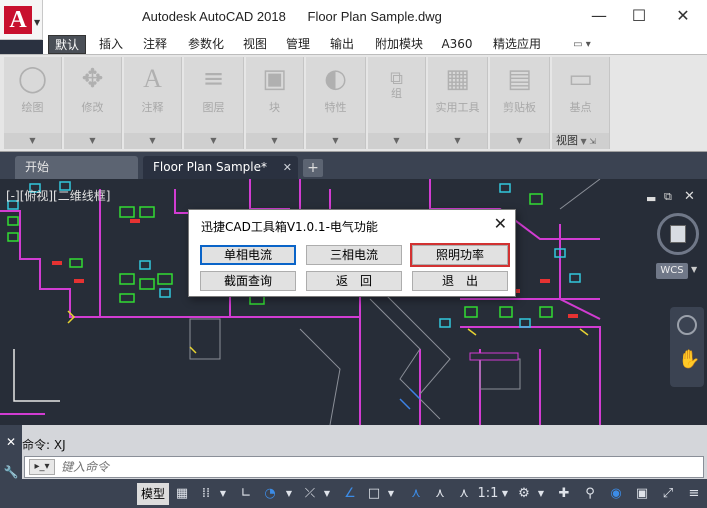 The height and width of the screenshot is (508, 707). What do you see at coordinates (67, 44) in the screenshot?
I see `tab-default: 默认` at bounding box center [67, 44].